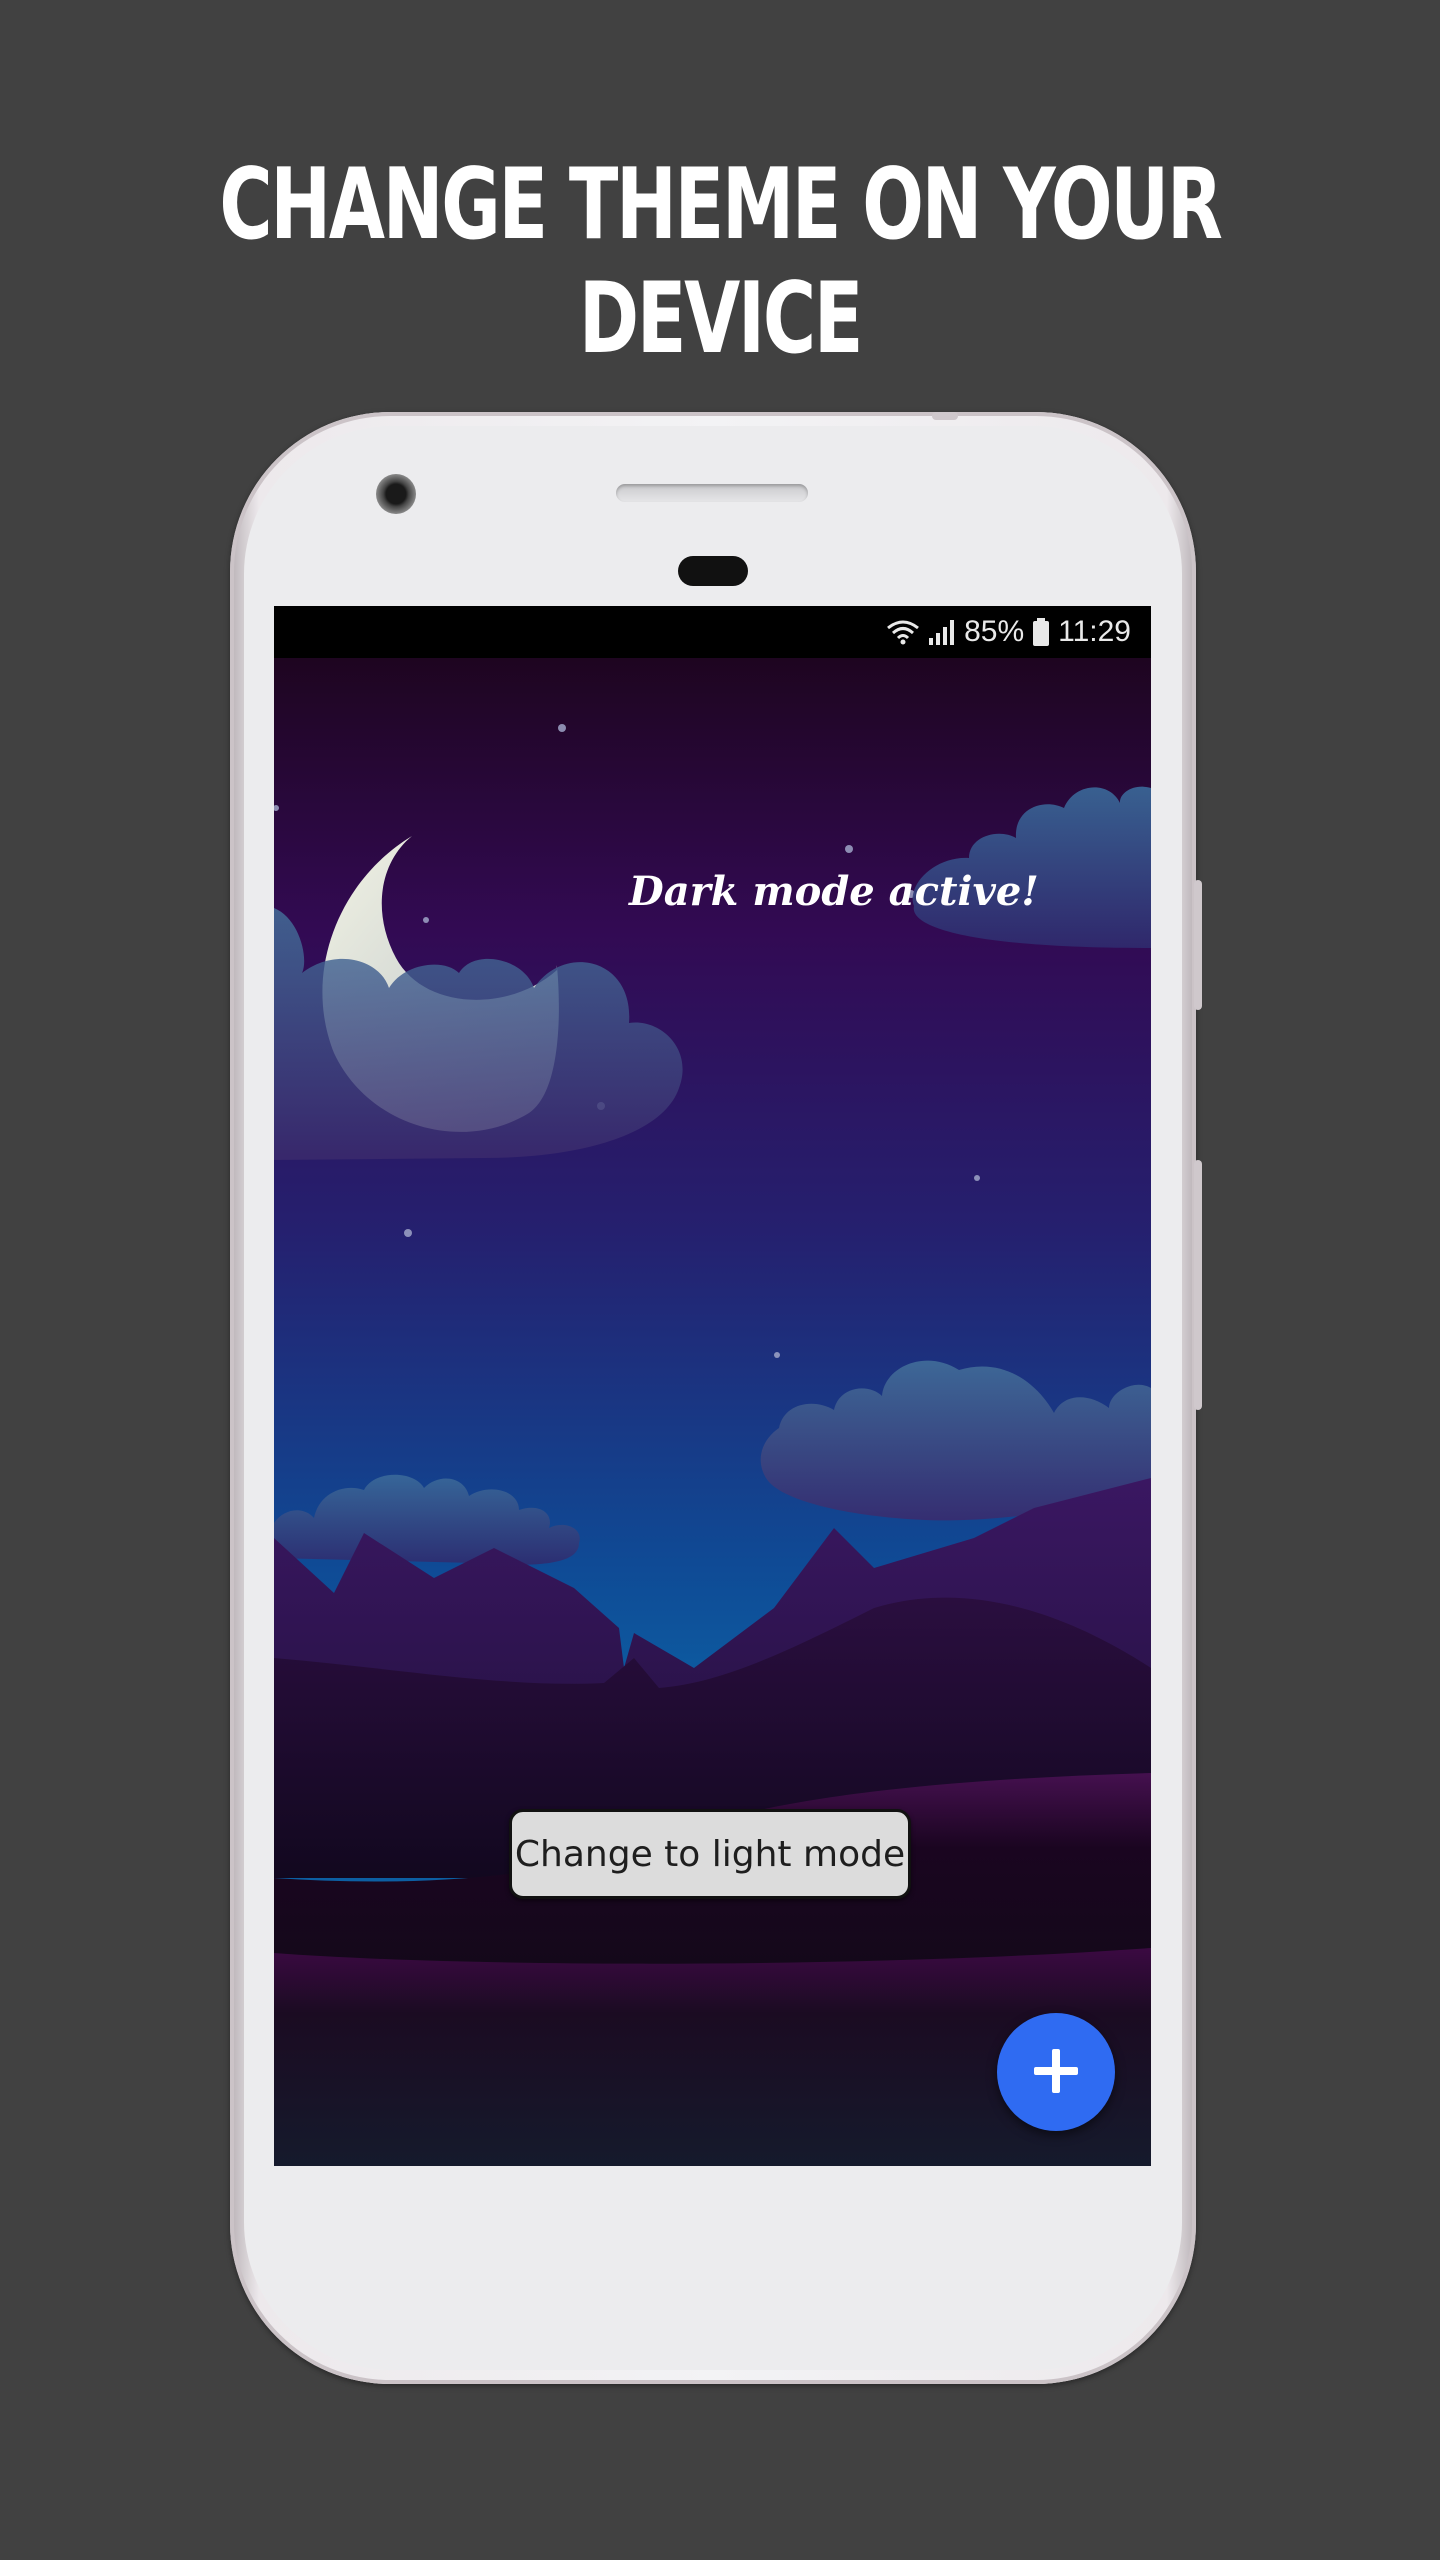 The image size is (1440, 2560). What do you see at coordinates (1198, 1285) in the screenshot?
I see `volume-button` at bounding box center [1198, 1285].